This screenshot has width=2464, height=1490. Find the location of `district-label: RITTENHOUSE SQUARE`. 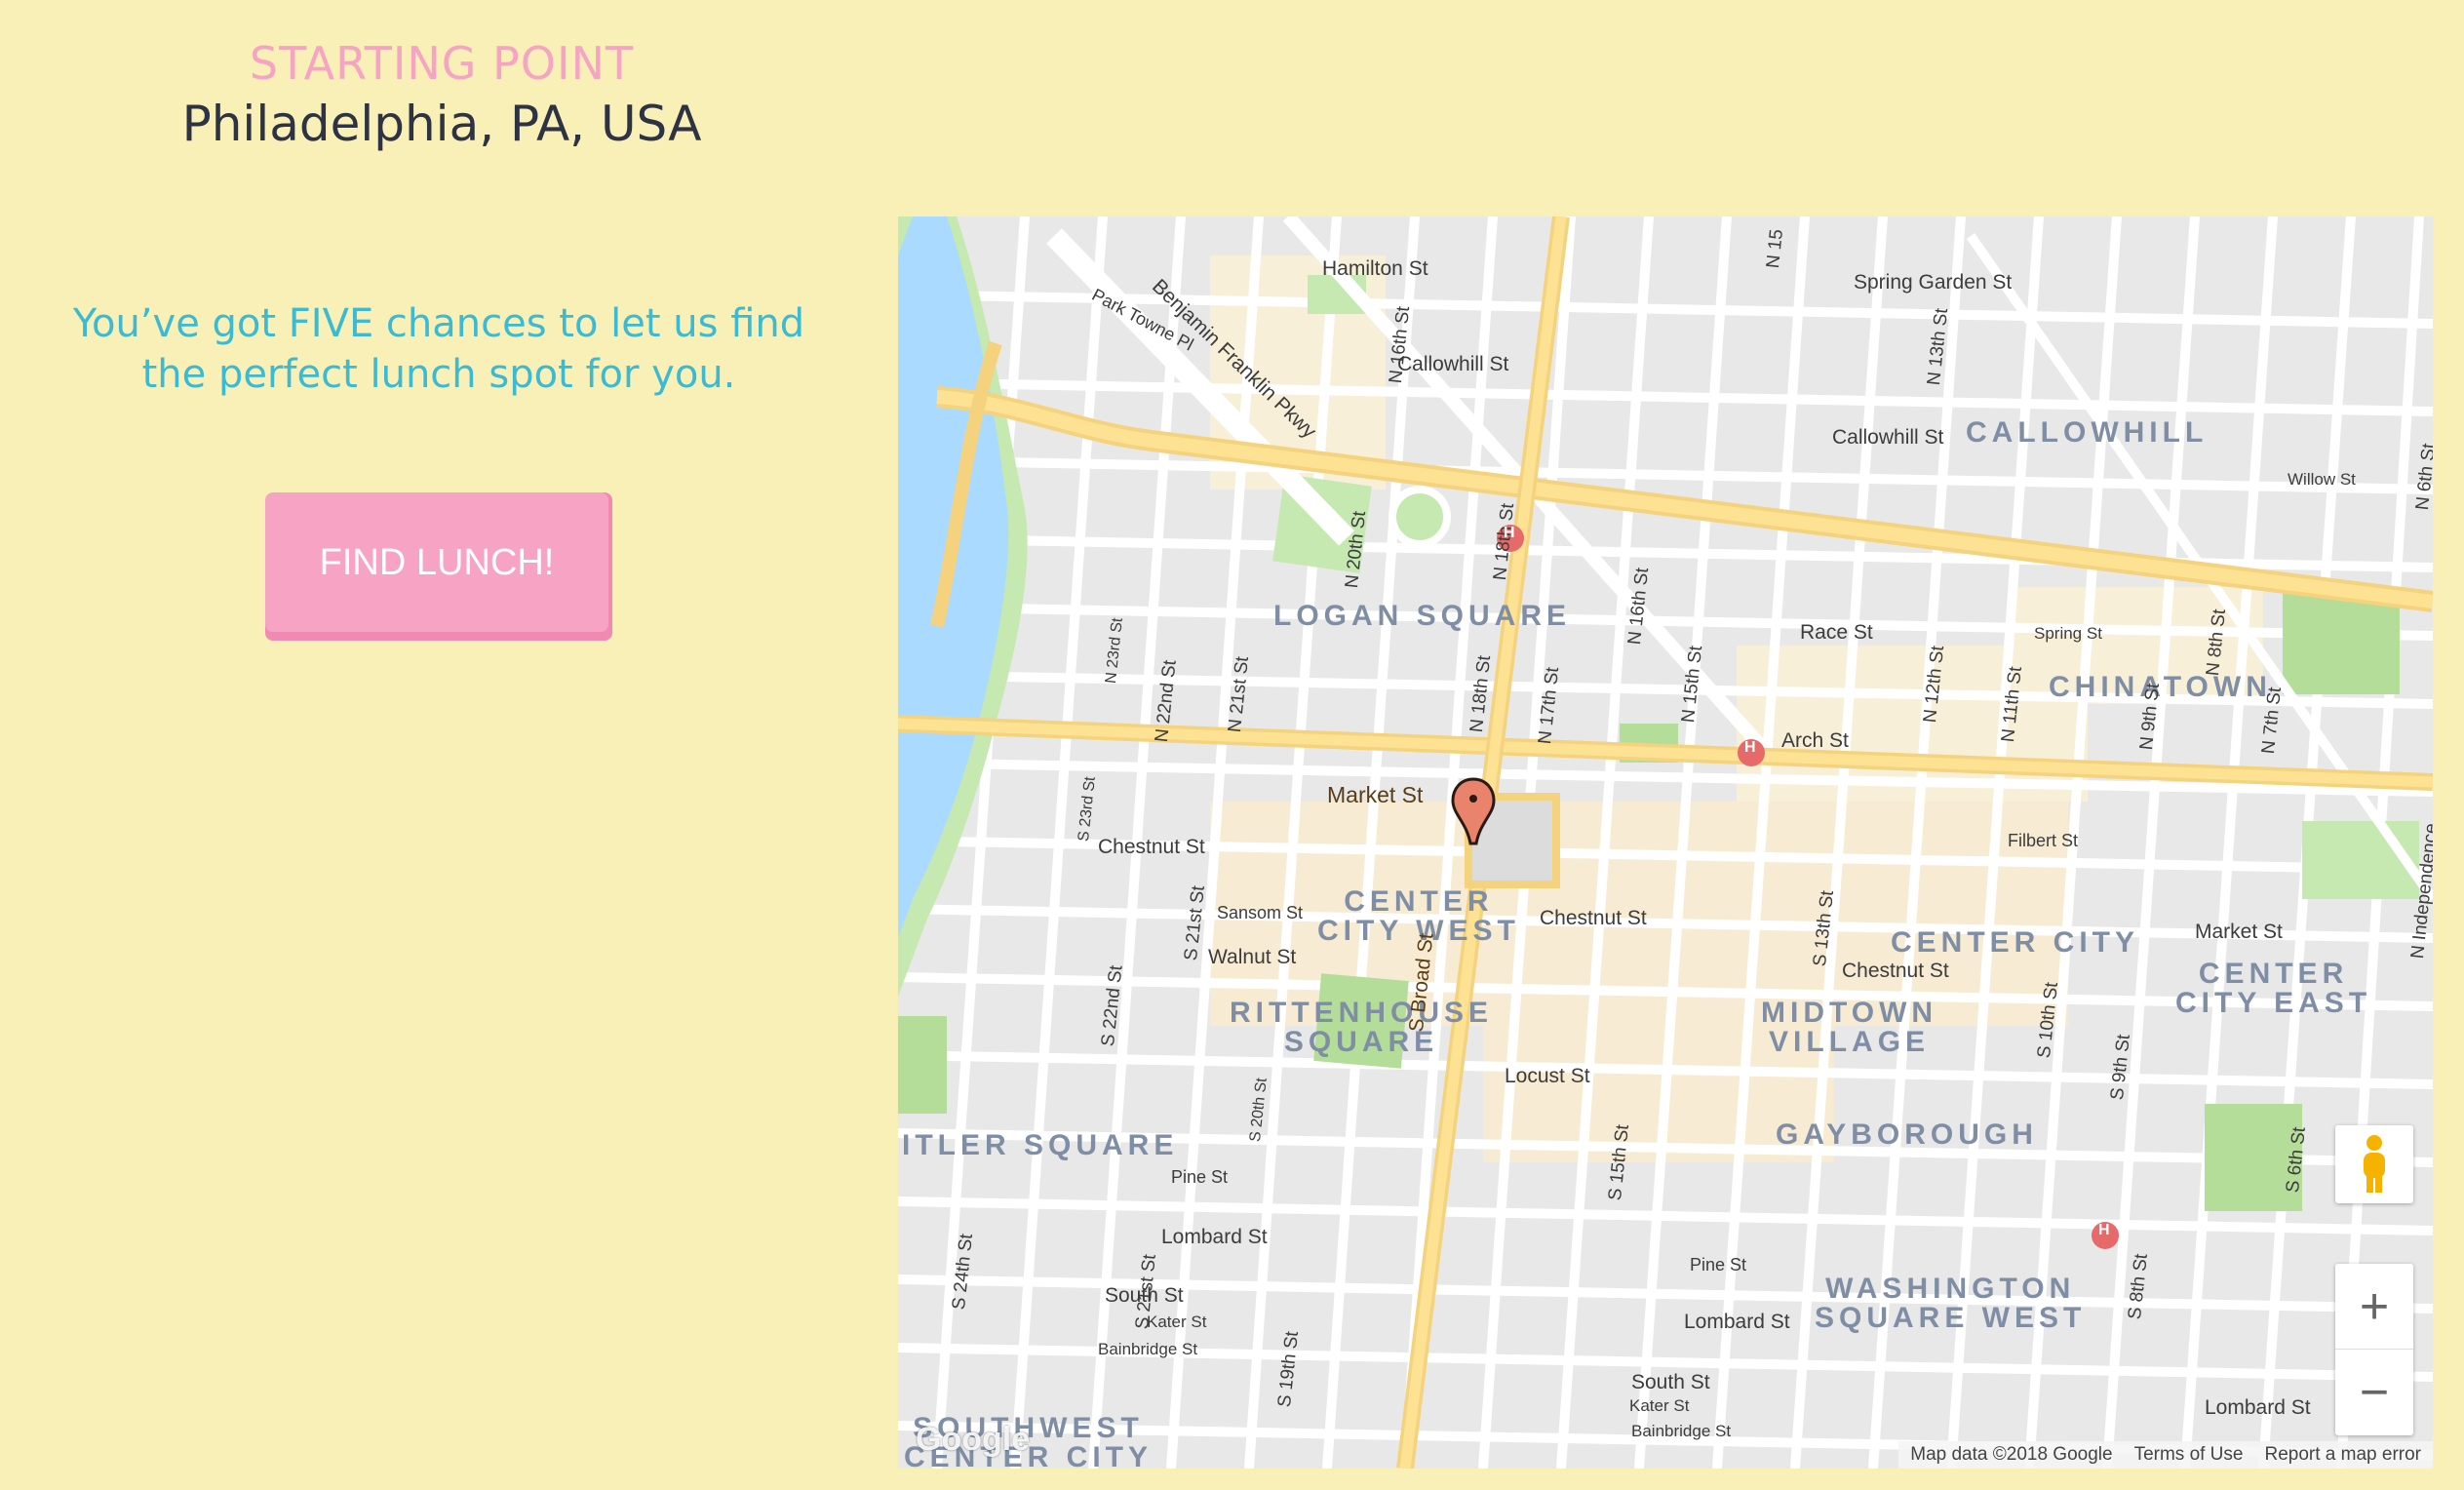

district-label: RITTENHOUSE SQUARE is located at coordinates (1362, 1027).